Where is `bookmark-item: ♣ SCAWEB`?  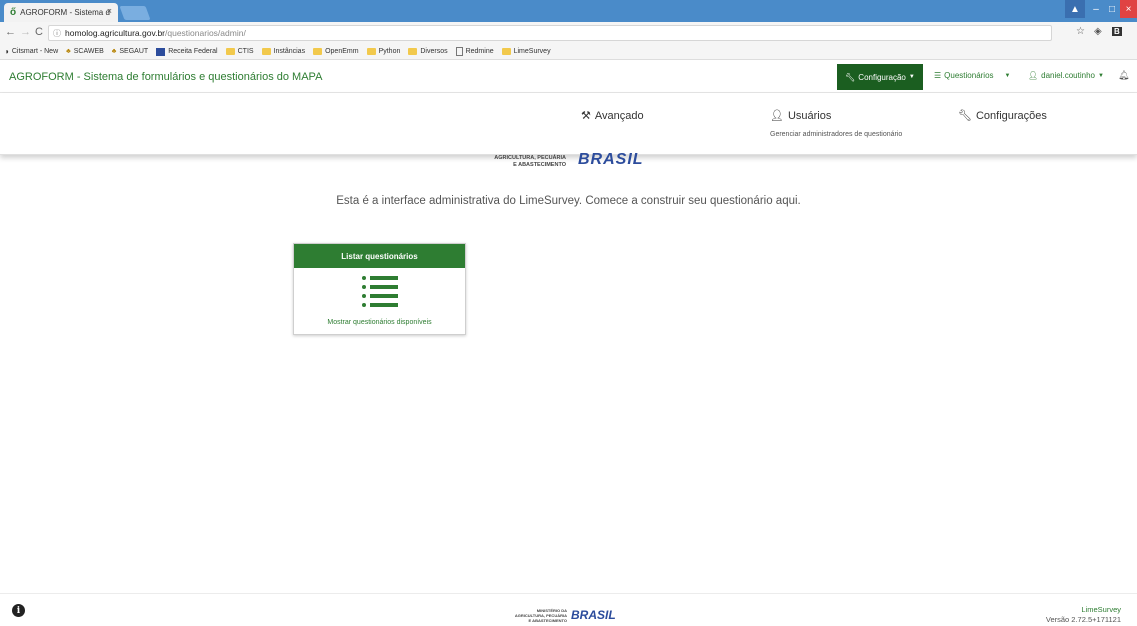 bookmark-item: ♣ SCAWEB is located at coordinates (85, 51).